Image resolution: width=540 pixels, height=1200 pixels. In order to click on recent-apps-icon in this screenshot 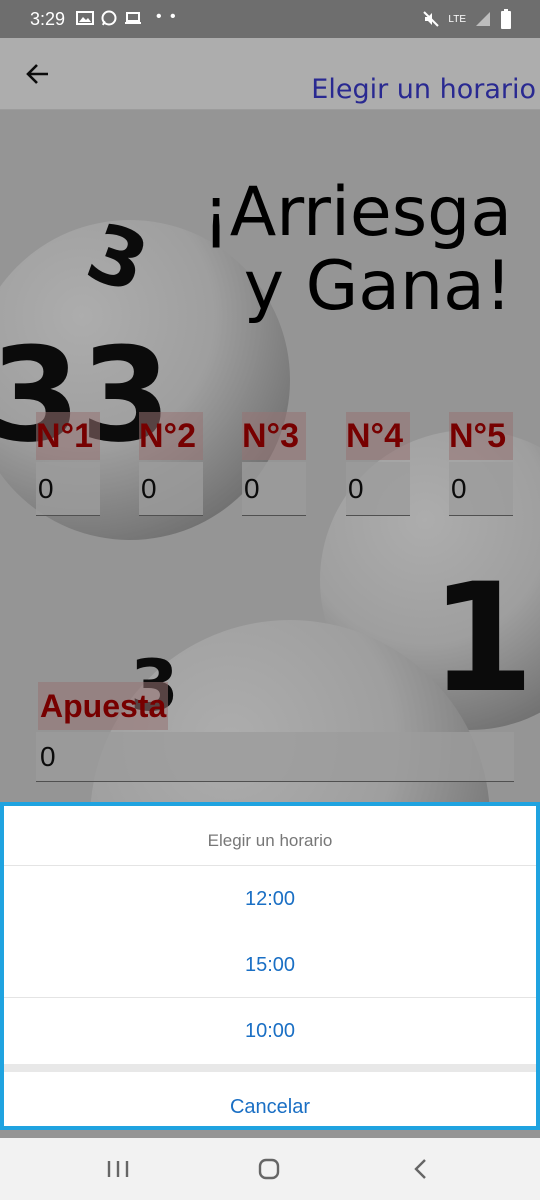, I will do `click(118, 1169)`.